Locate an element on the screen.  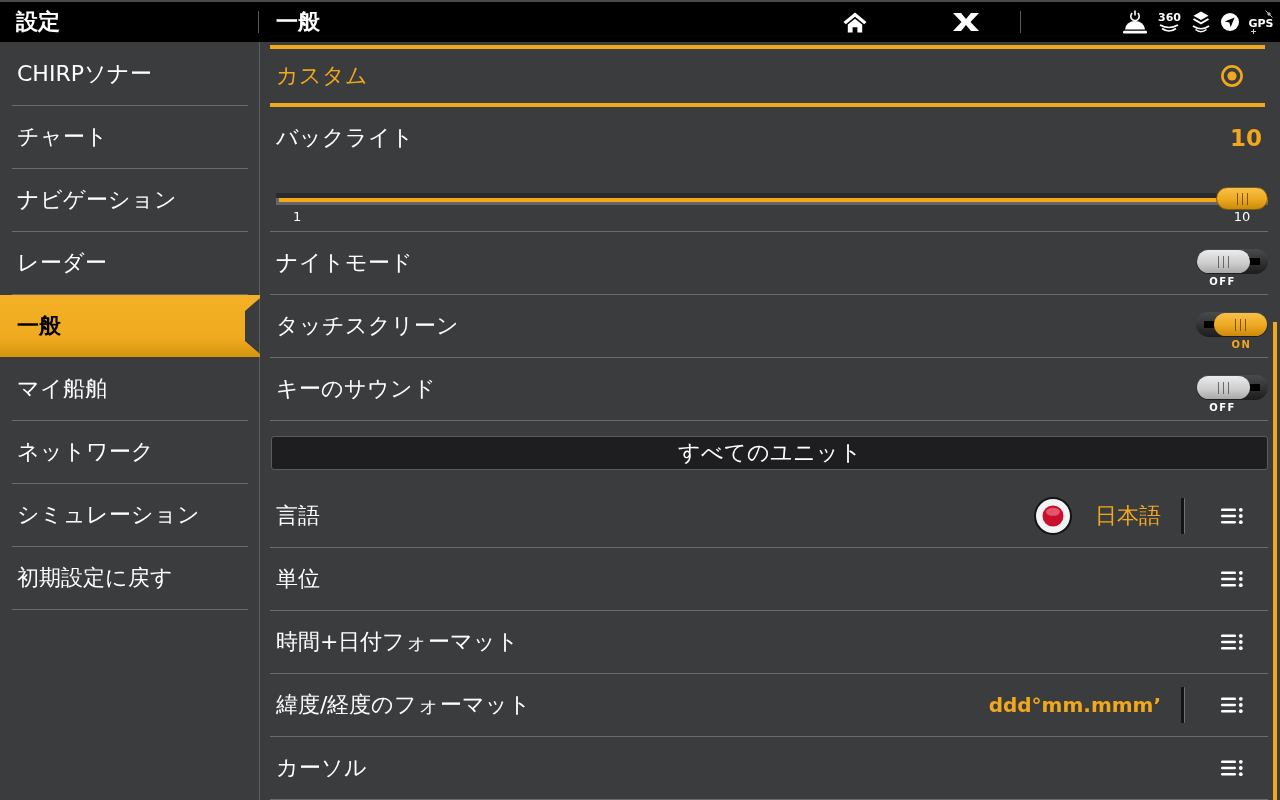
sidebar-item: シミュレーション is located at coordinates (129, 515).